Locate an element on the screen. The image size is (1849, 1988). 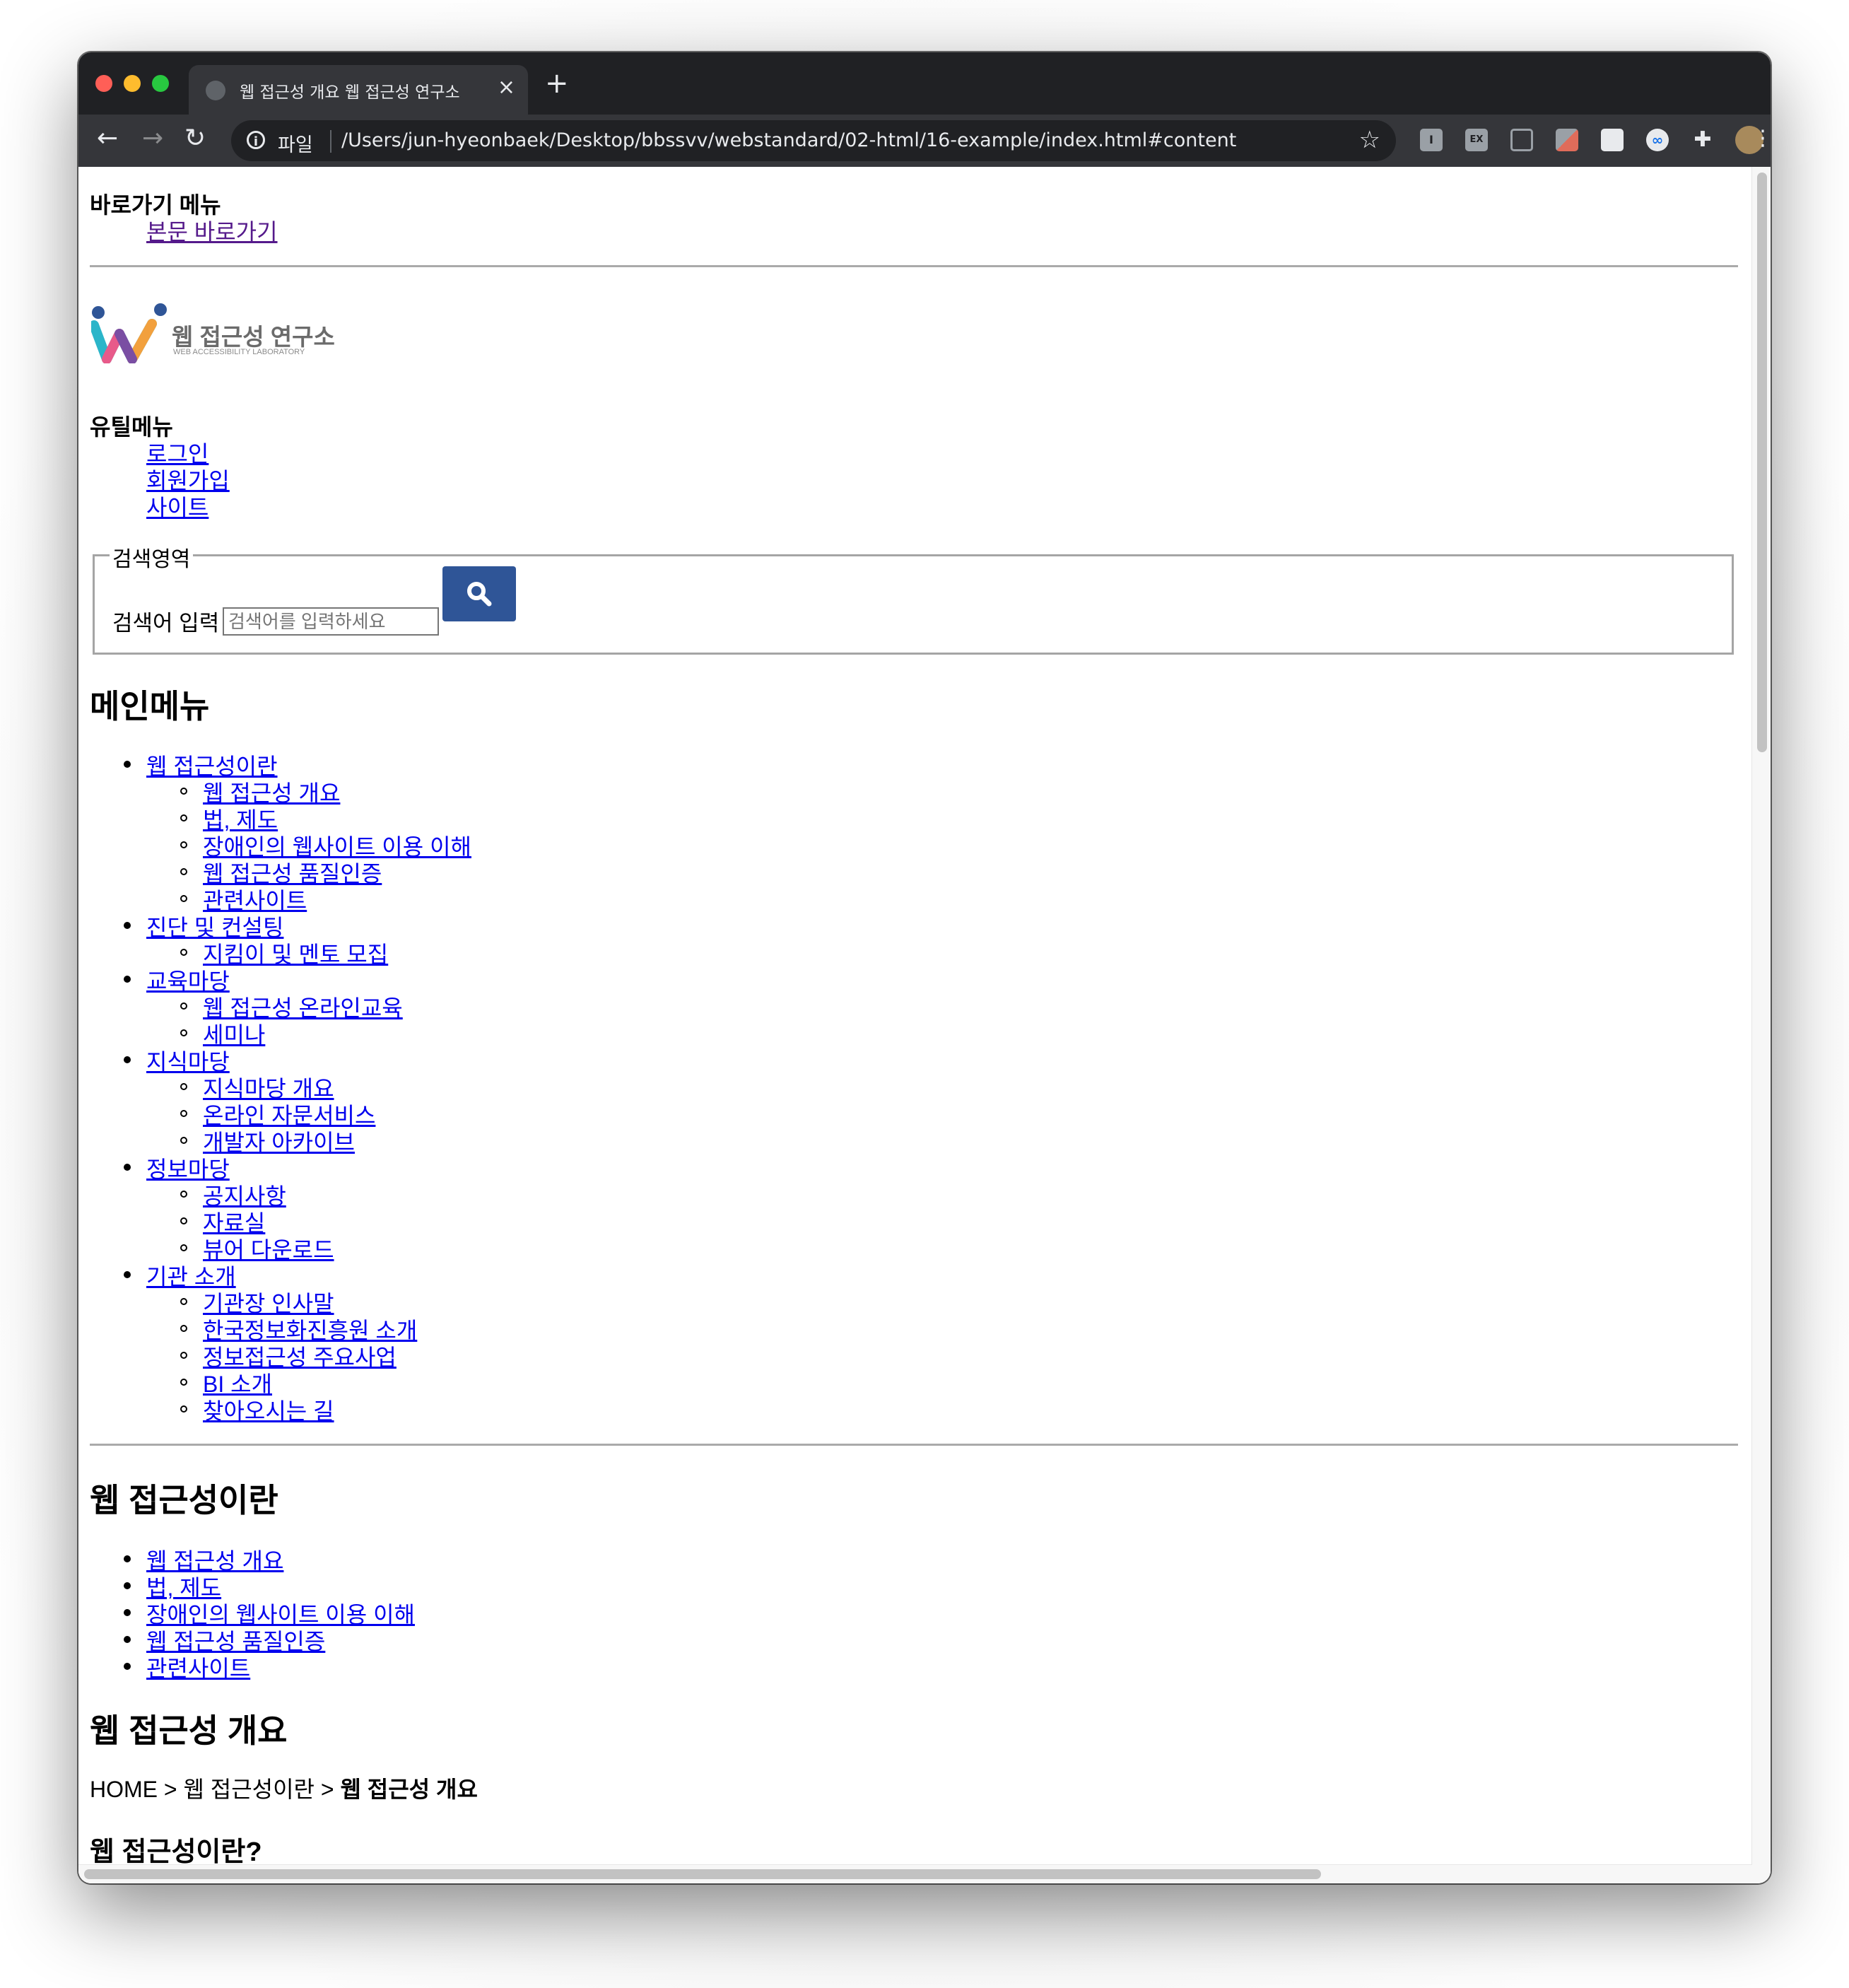
horizontal-scrollbar is located at coordinates (915, 1873).